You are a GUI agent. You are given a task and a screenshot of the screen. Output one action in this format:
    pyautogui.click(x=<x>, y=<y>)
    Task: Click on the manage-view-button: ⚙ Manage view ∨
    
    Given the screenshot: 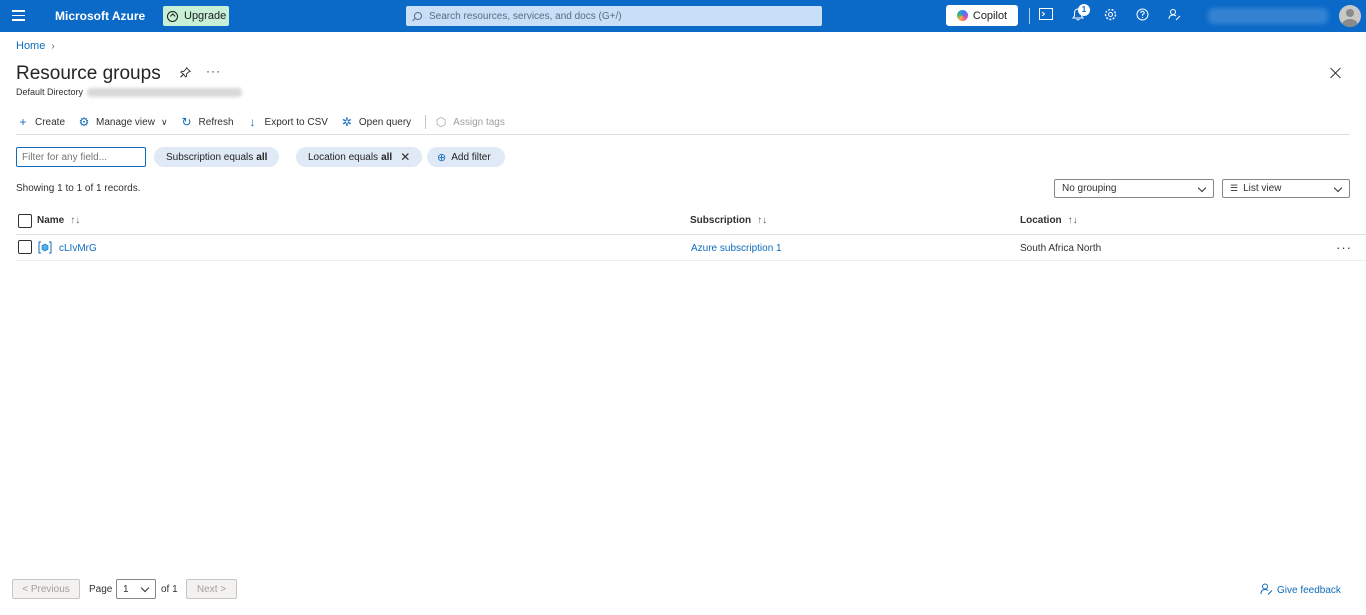 What is the action you would take?
    pyautogui.click(x=122, y=122)
    